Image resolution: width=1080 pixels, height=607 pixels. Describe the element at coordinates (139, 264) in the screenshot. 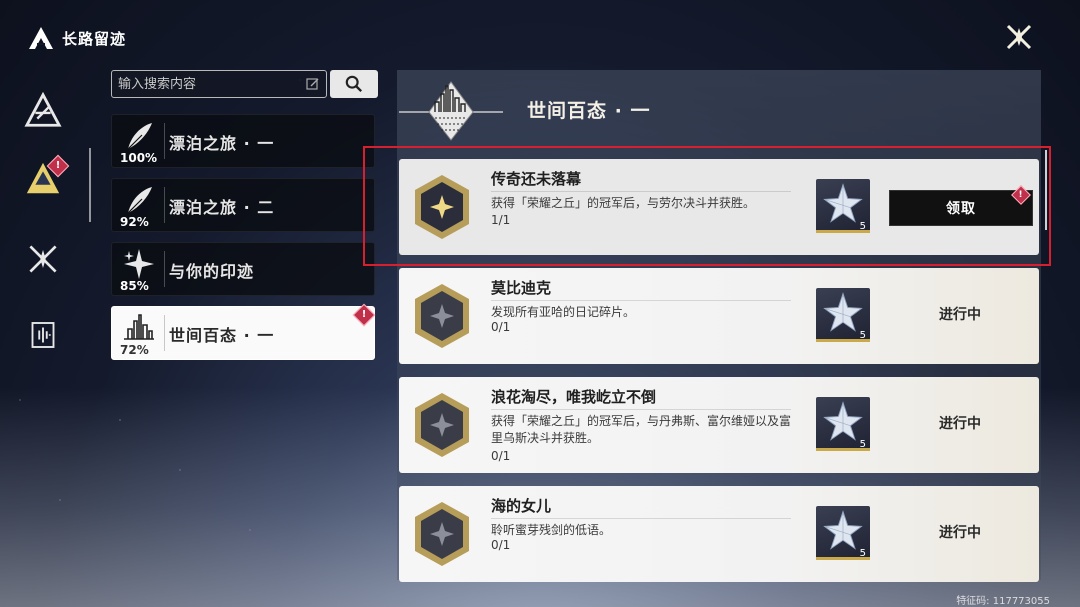

I see `sparkle-icon` at that location.